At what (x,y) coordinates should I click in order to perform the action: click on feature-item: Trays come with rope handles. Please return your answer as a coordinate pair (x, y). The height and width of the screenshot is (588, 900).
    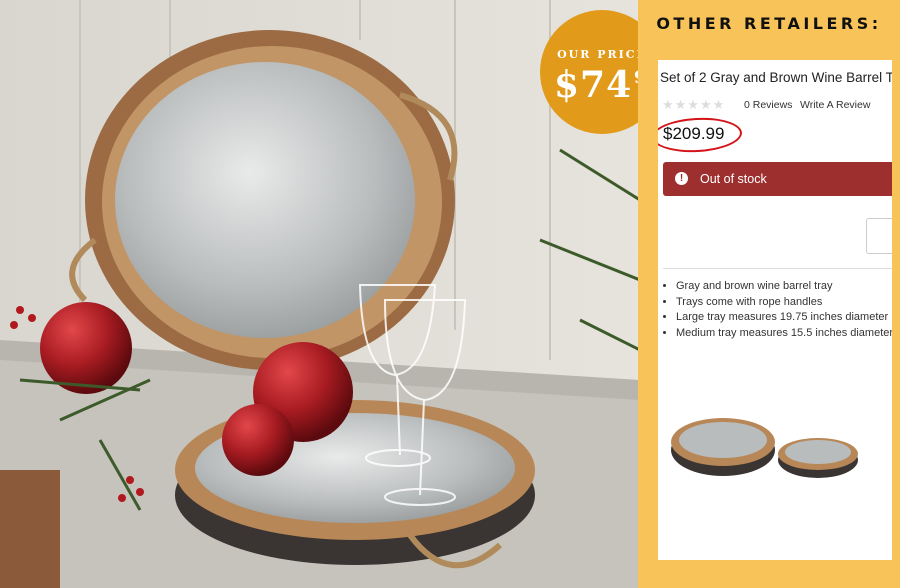
    Looking at the image, I should click on (784, 302).